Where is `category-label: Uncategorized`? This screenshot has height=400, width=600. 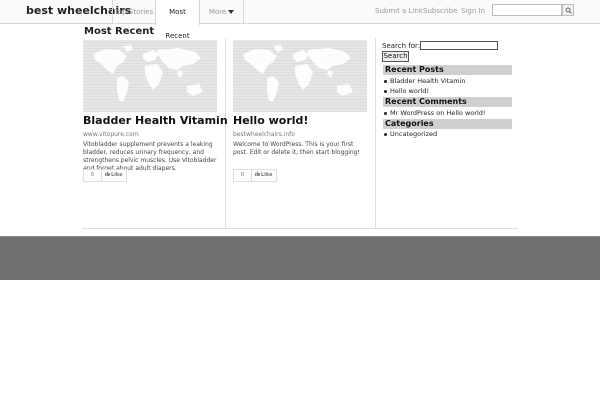 category-label: Uncategorized is located at coordinates (414, 134).